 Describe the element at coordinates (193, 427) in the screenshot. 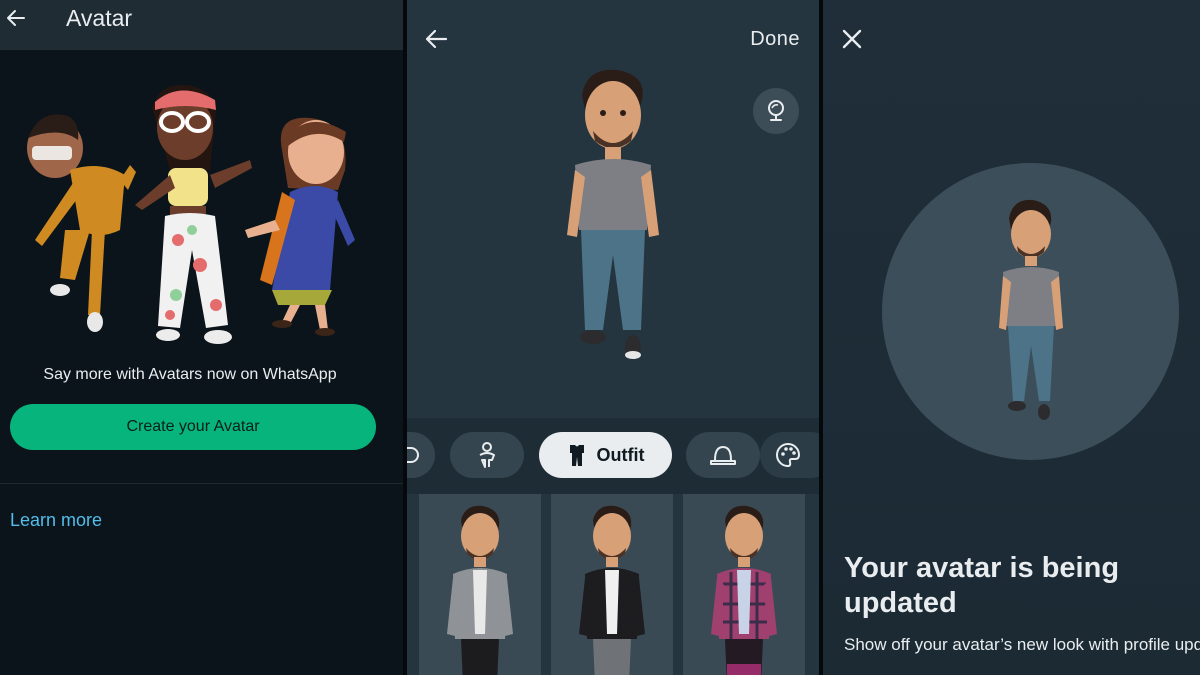

I see `create-avatar-button: Create your Avatar` at that location.